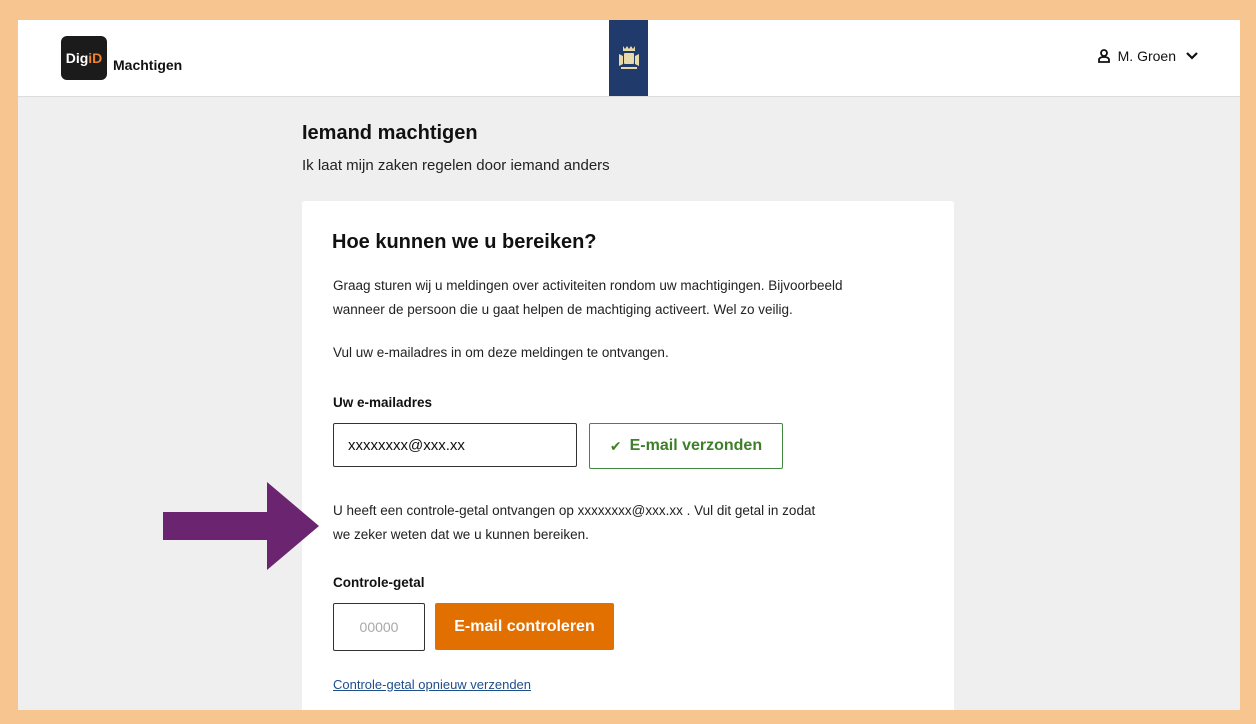 The image size is (1256, 724). What do you see at coordinates (95, 58) in the screenshot?
I see `logo-text-suffix: iD` at bounding box center [95, 58].